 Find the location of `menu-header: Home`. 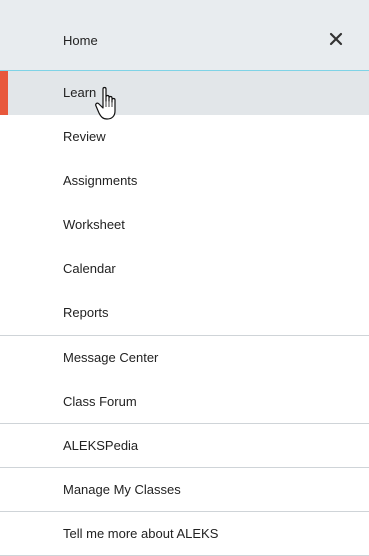

menu-header: Home is located at coordinates (184, 35).